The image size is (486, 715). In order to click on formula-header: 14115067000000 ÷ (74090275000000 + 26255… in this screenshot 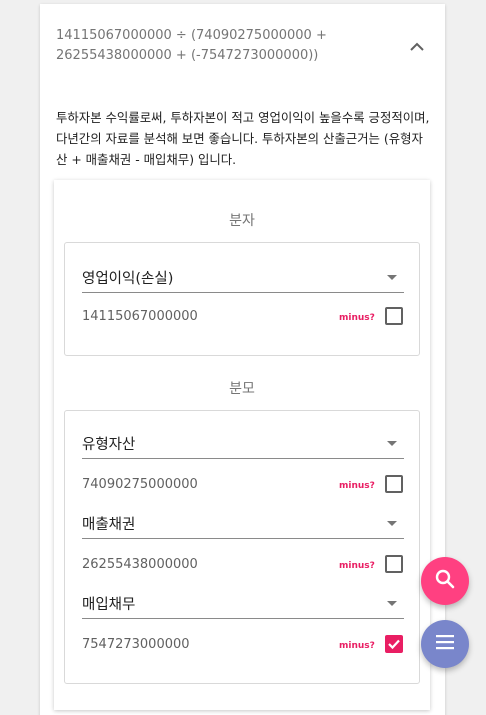, I will do `click(221, 46)`.